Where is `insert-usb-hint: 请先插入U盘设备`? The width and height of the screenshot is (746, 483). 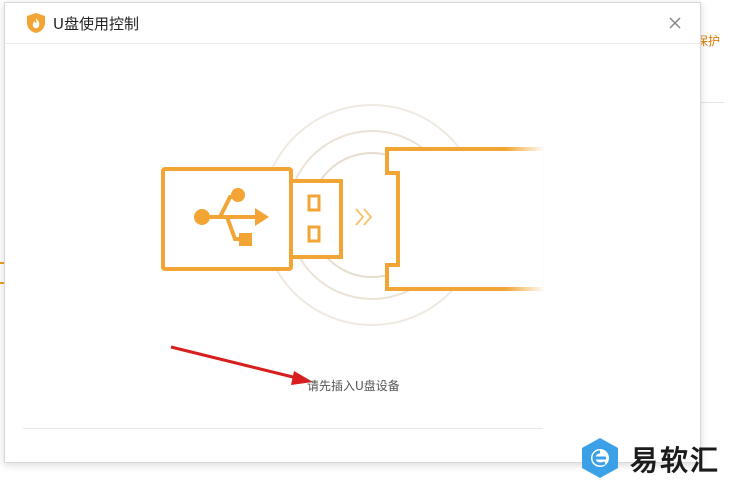 insert-usb-hint: 请先插入U盘设备 is located at coordinates (353, 386).